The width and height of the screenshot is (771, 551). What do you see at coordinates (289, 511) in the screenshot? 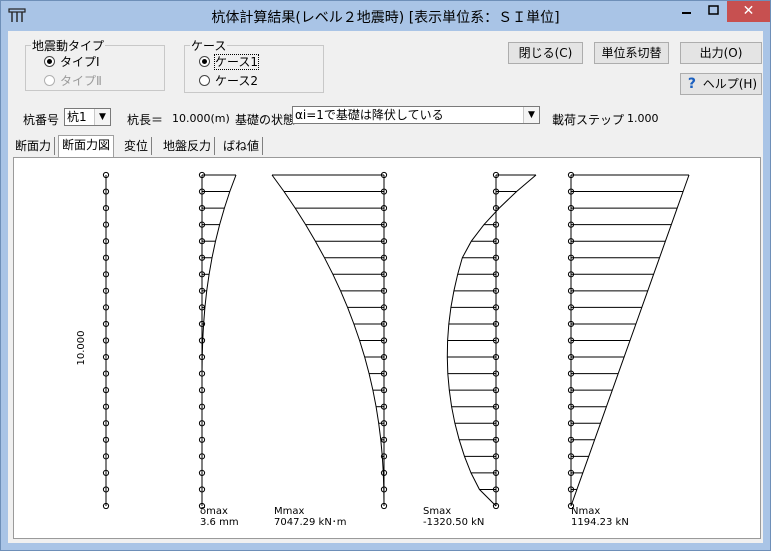
I see `moment-max-label: Mmax` at bounding box center [289, 511].